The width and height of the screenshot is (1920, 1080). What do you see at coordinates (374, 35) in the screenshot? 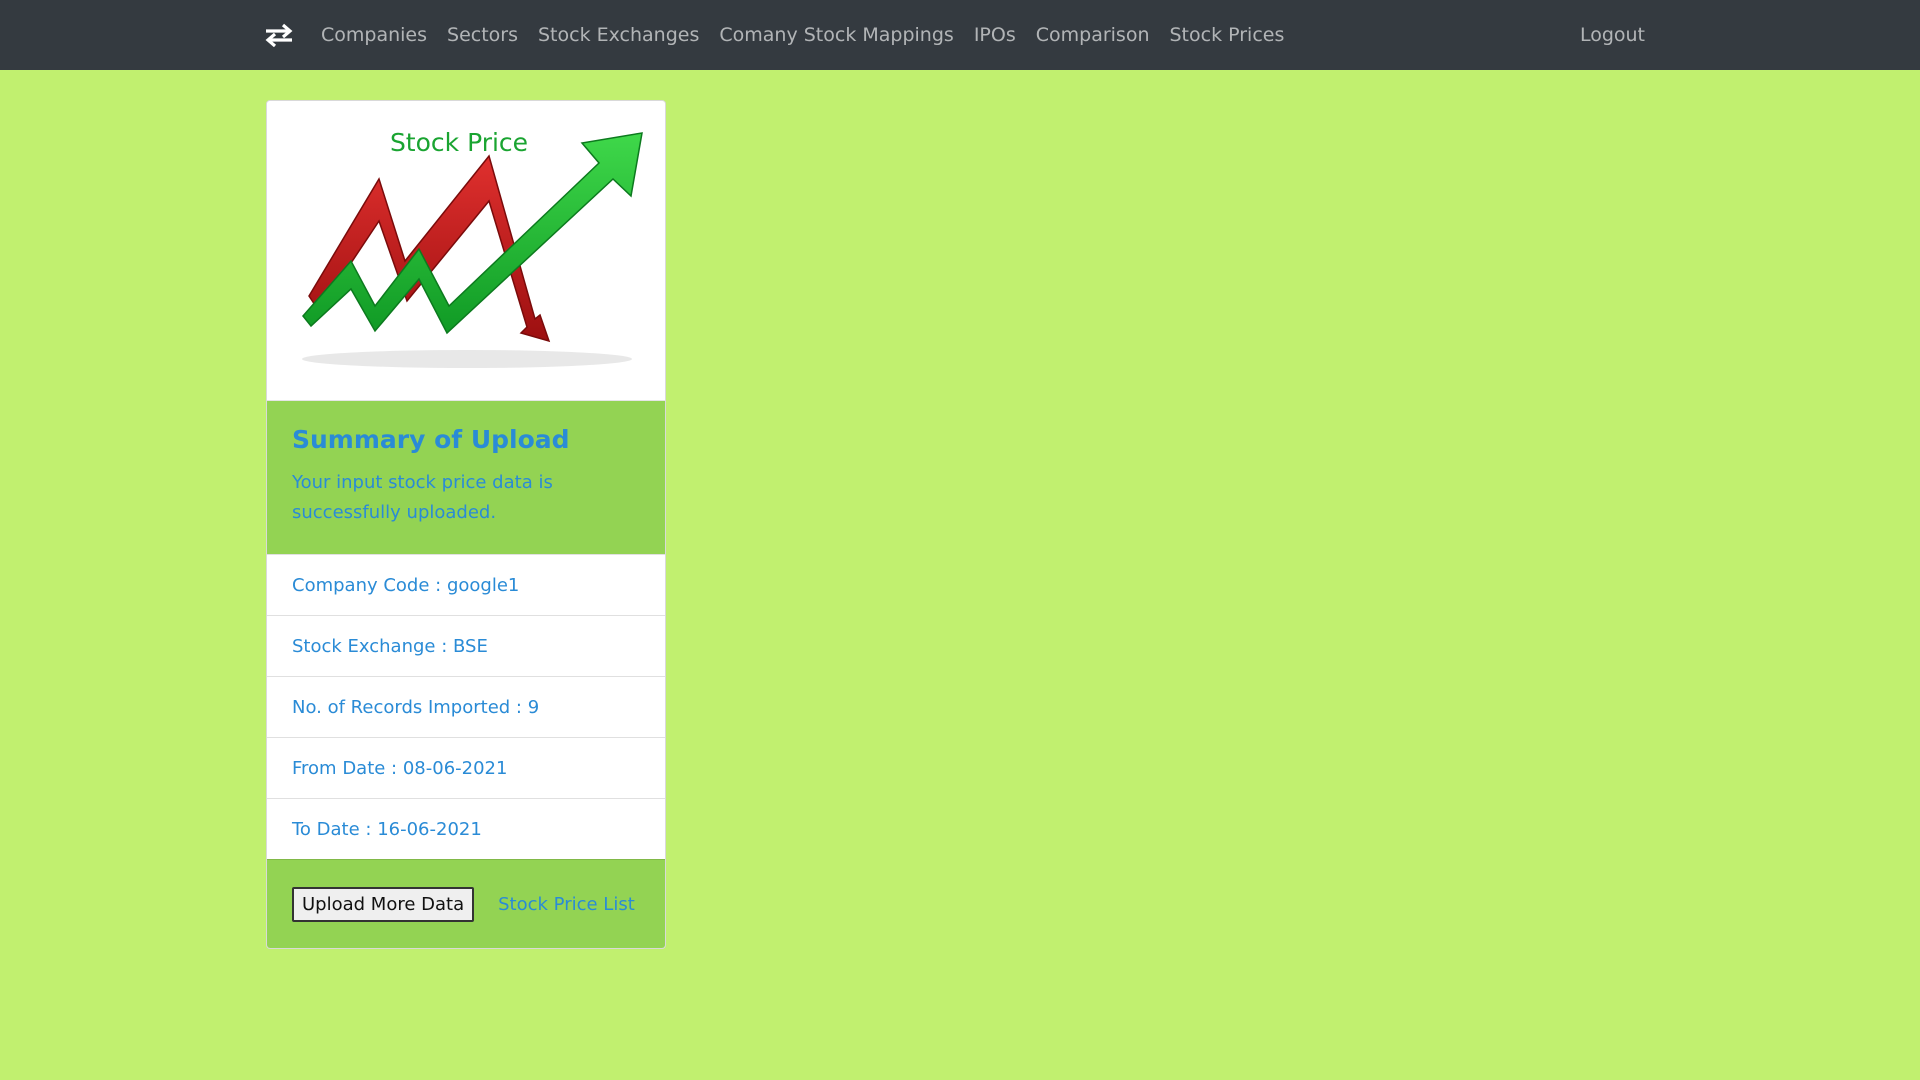
I see `nav-item-companies: Companies` at bounding box center [374, 35].